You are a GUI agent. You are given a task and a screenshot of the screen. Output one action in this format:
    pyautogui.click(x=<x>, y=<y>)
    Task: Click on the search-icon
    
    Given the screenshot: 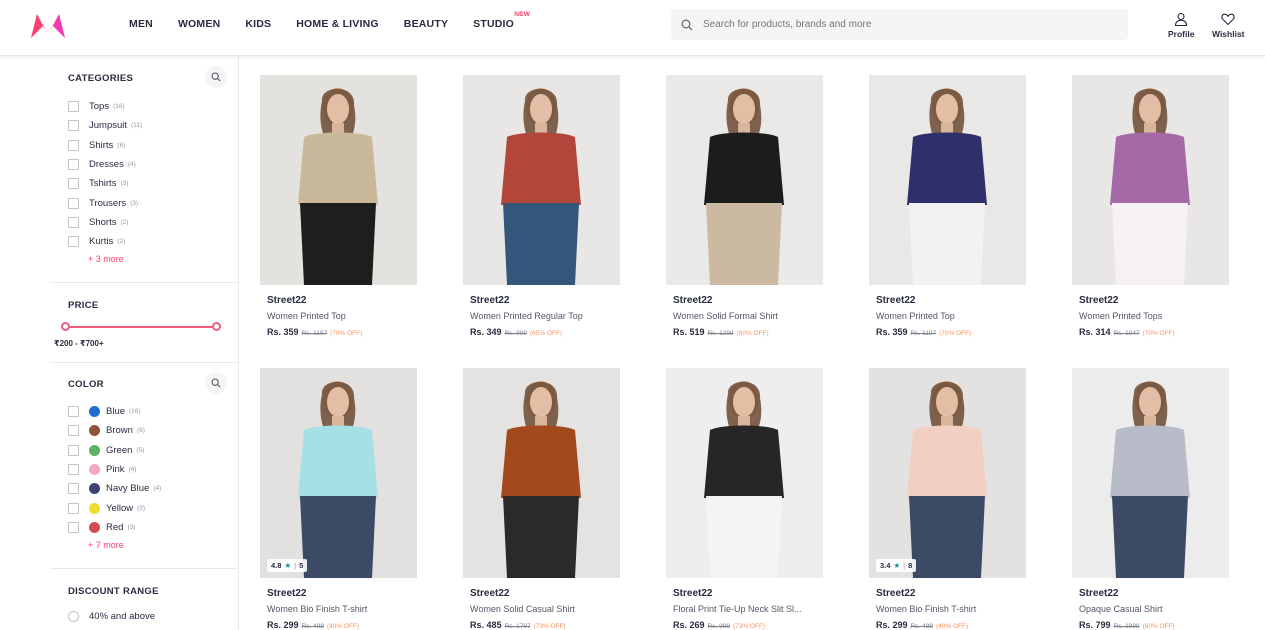 What is the action you would take?
    pyautogui.click(x=687, y=24)
    